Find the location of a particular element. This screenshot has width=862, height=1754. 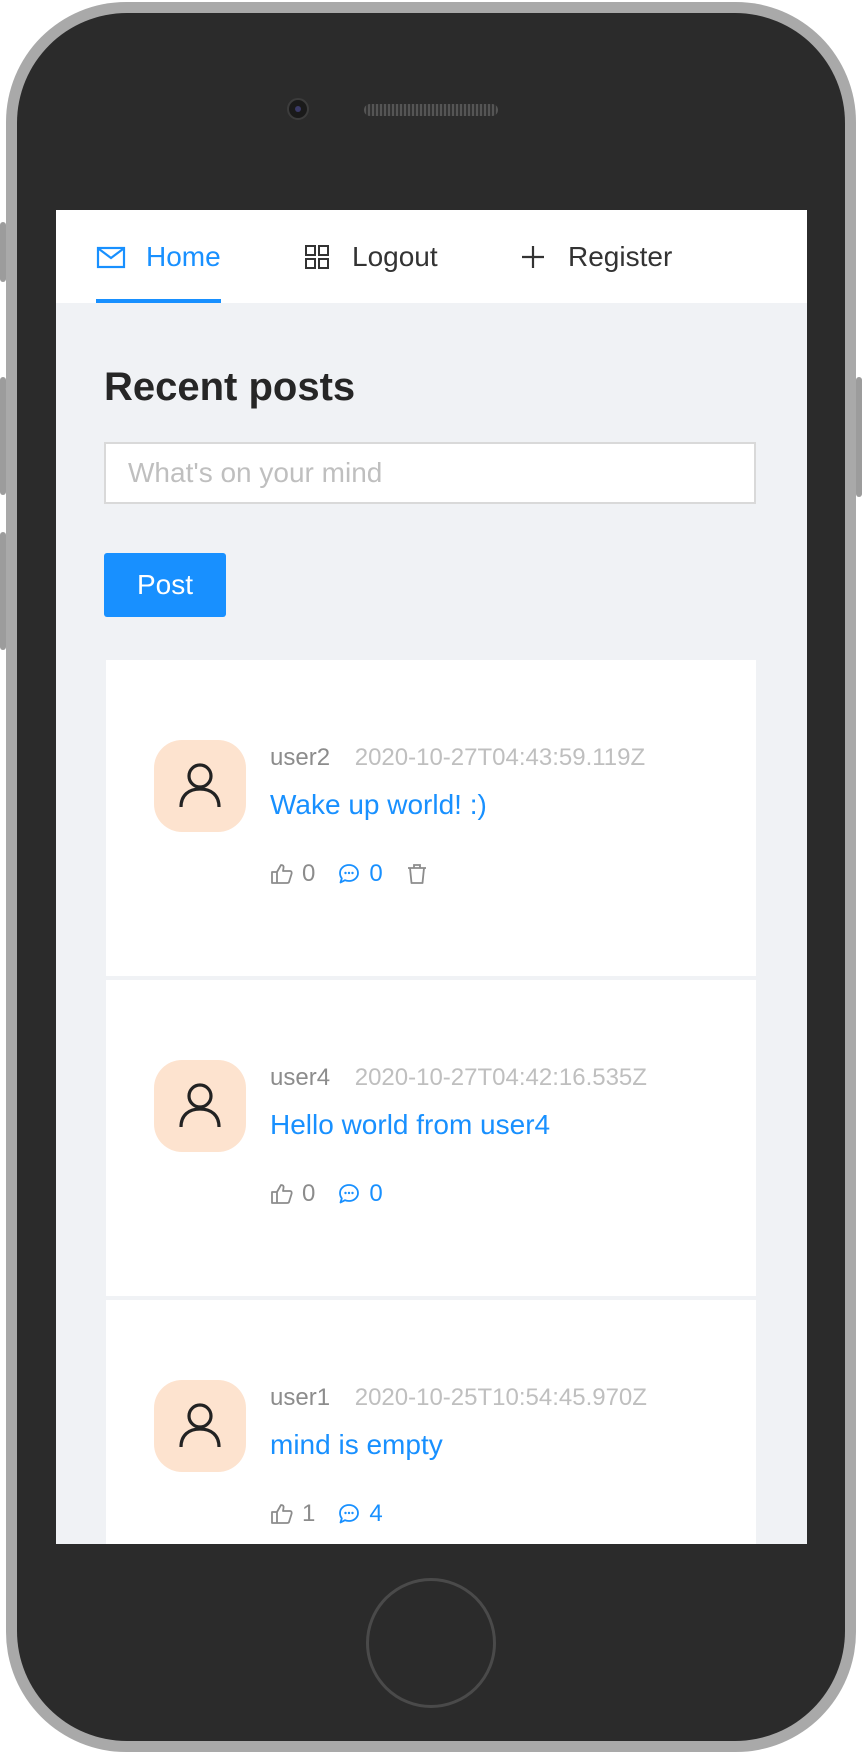

nav-item-register: Register is located at coordinates (595, 256).